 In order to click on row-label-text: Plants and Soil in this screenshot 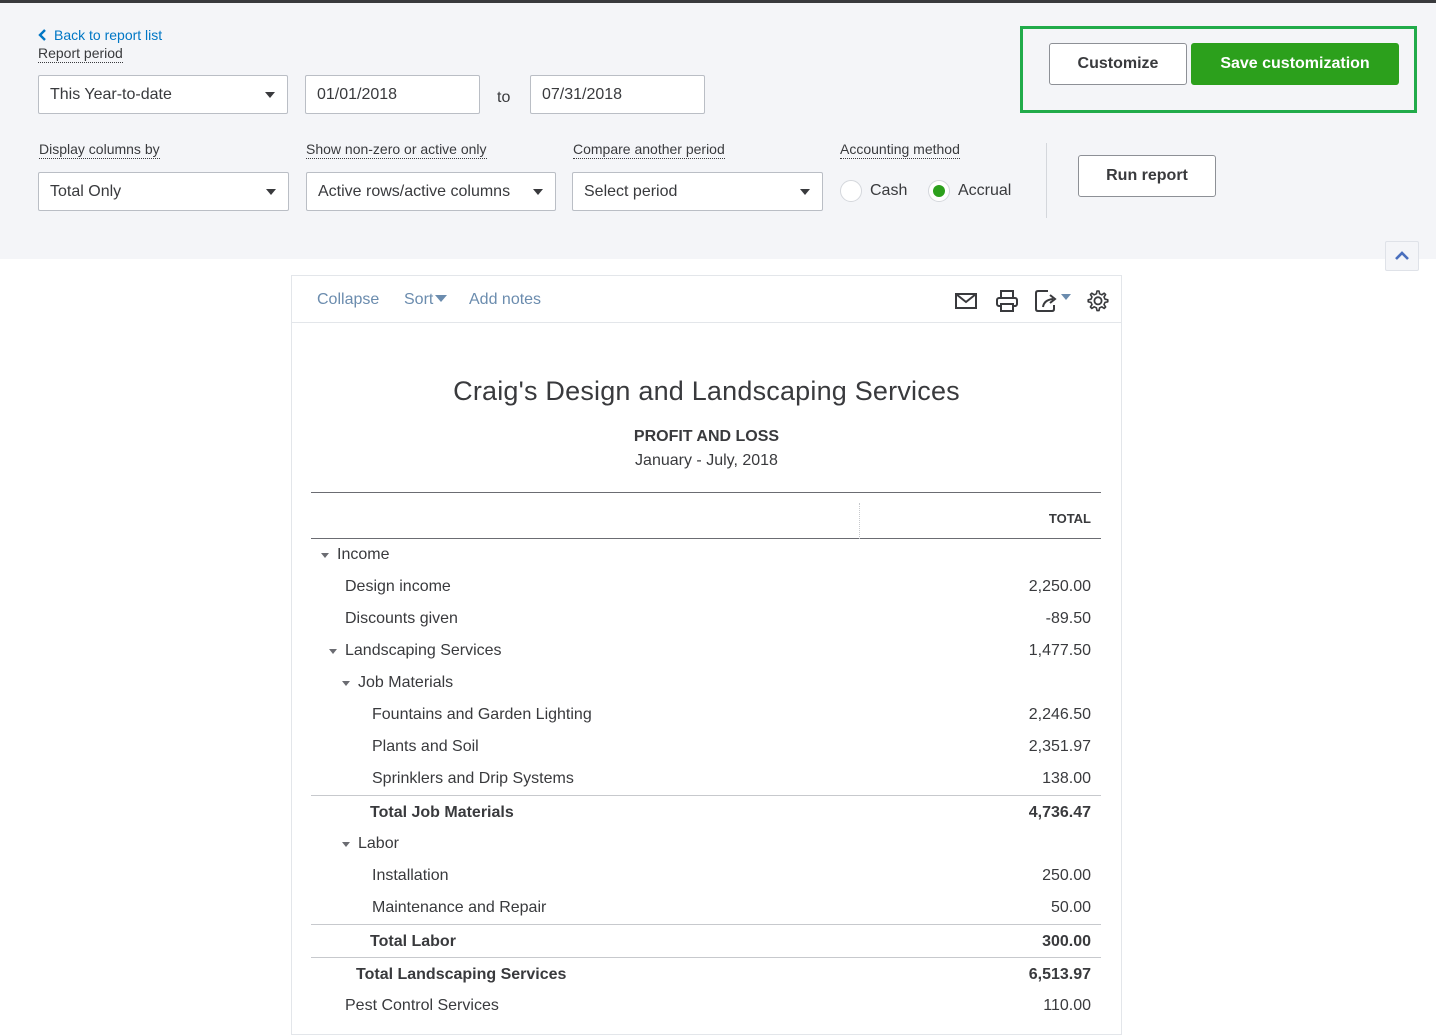, I will do `click(425, 746)`.